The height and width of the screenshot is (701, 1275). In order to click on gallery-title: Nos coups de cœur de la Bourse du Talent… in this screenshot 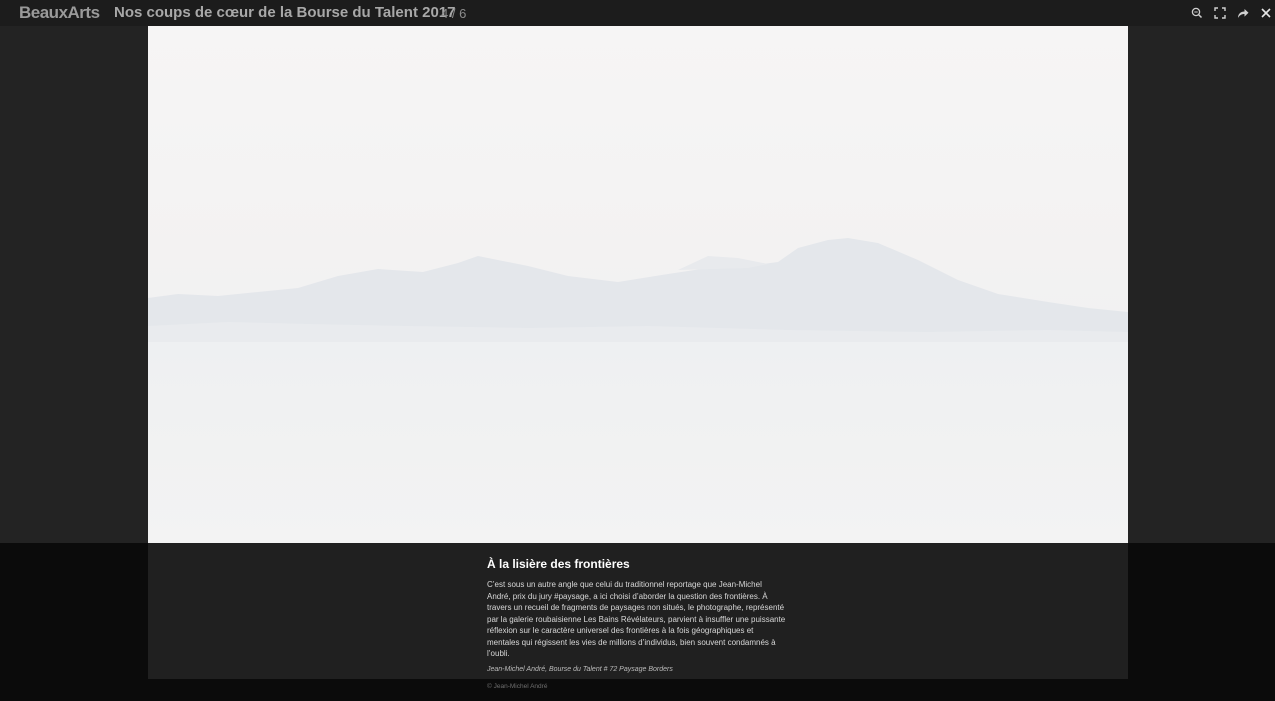, I will do `click(285, 12)`.